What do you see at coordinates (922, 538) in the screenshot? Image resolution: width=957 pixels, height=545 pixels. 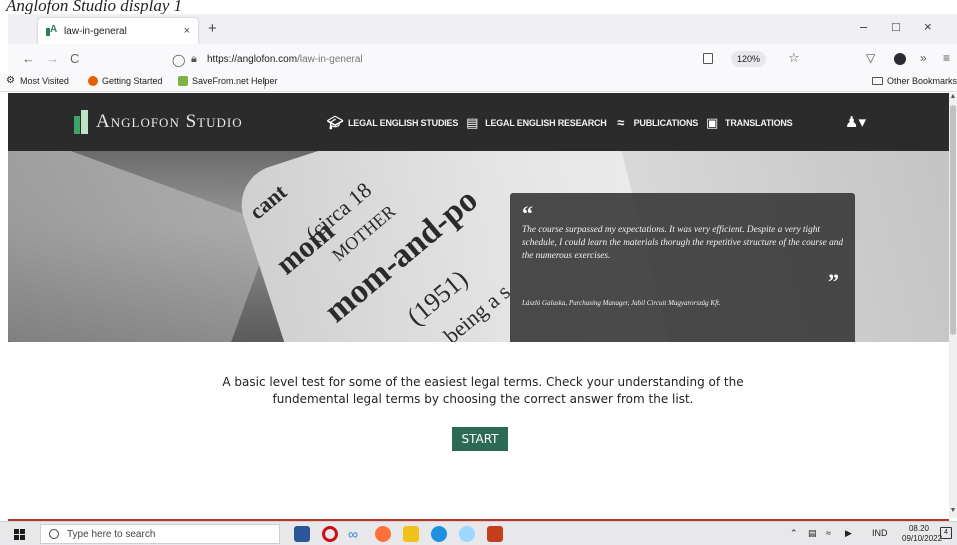 I see `clock-date: 09/10/2022` at bounding box center [922, 538].